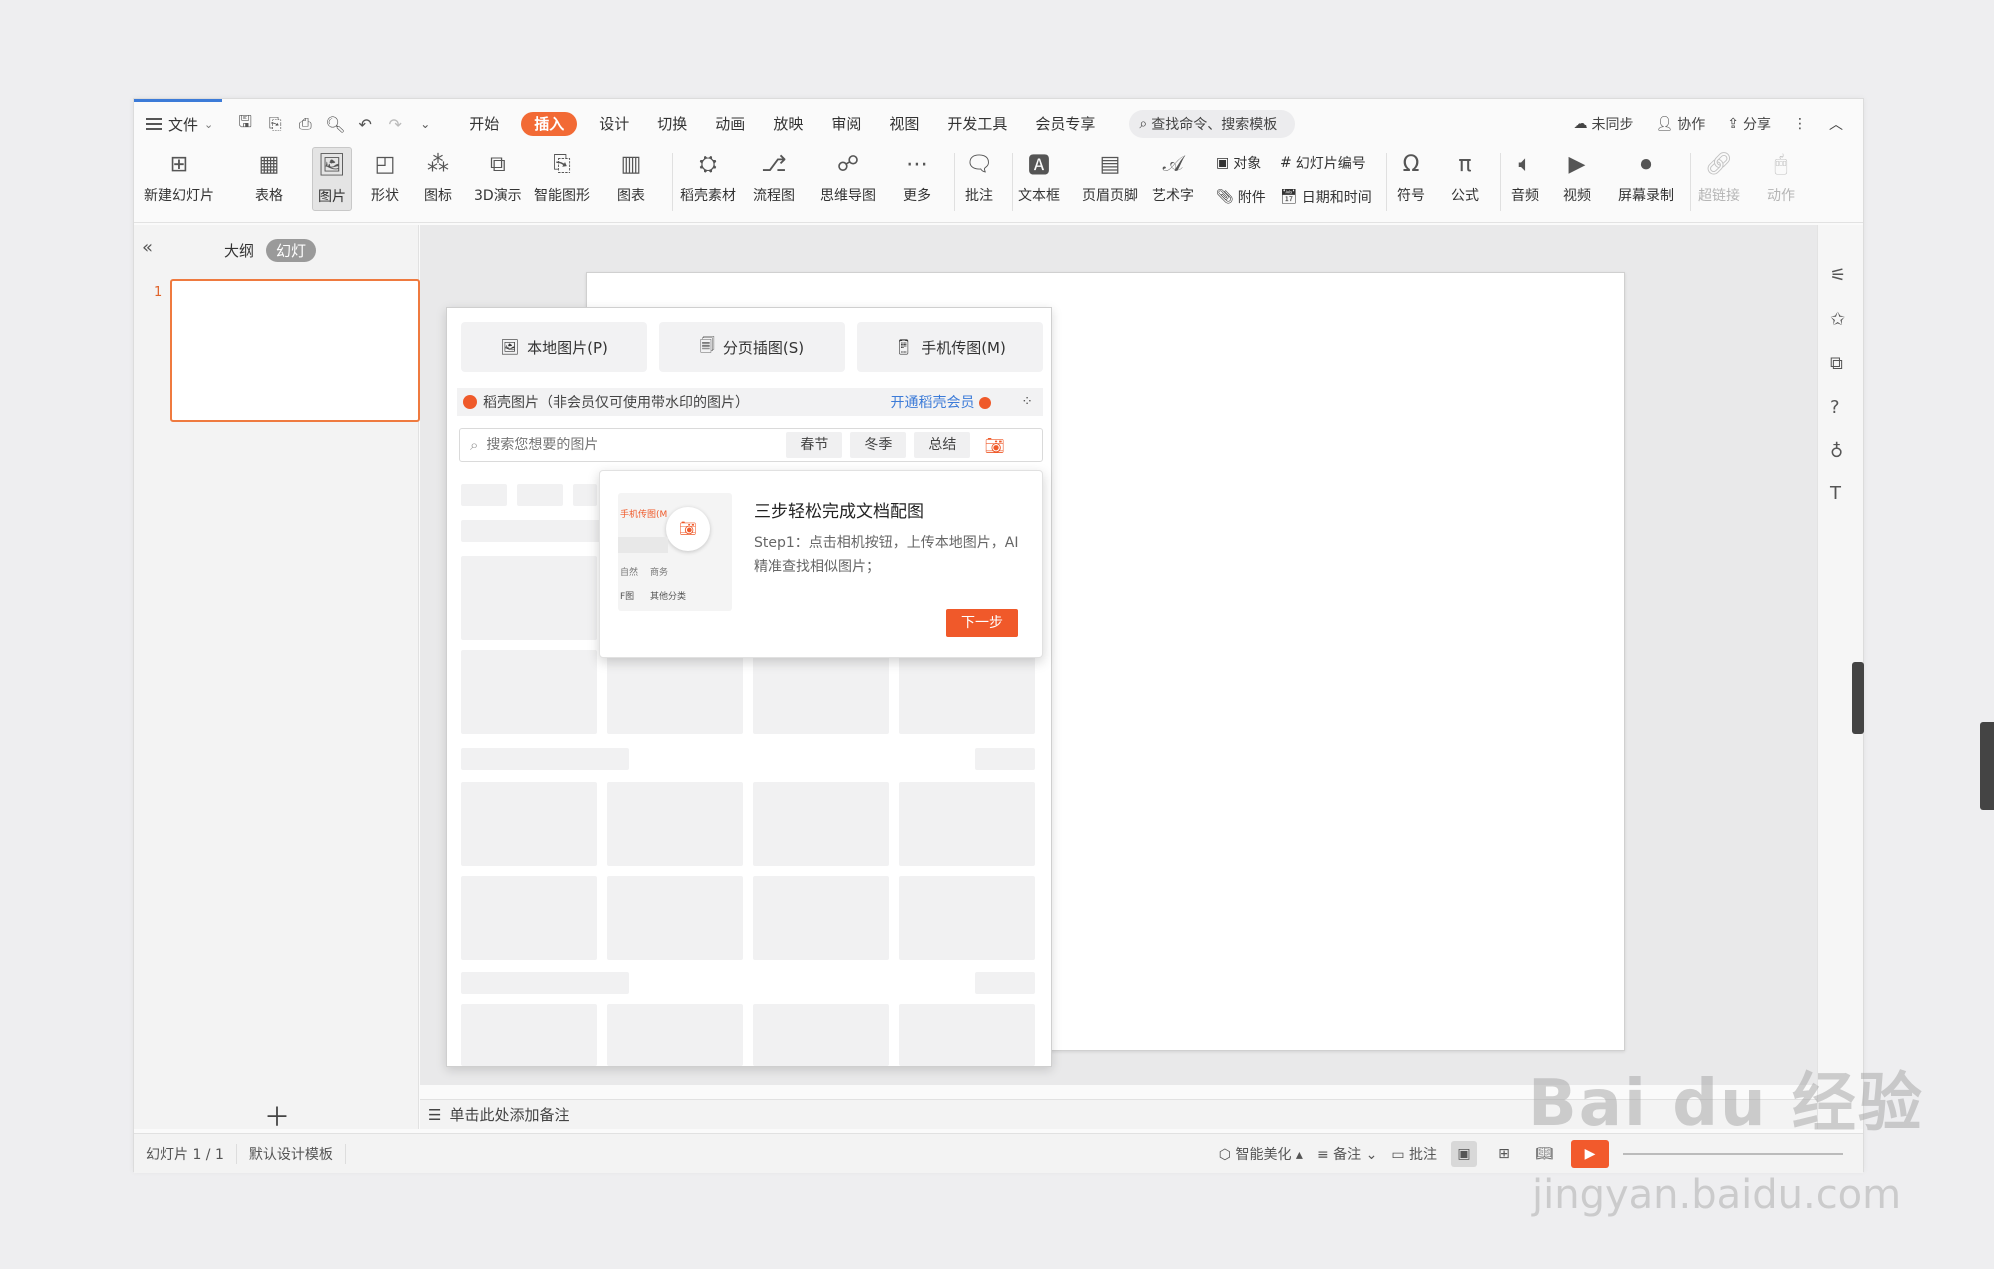  What do you see at coordinates (554, 347) in the screenshot?
I see `local-picture-button: 🖼︎ 本地图片(P)` at bounding box center [554, 347].